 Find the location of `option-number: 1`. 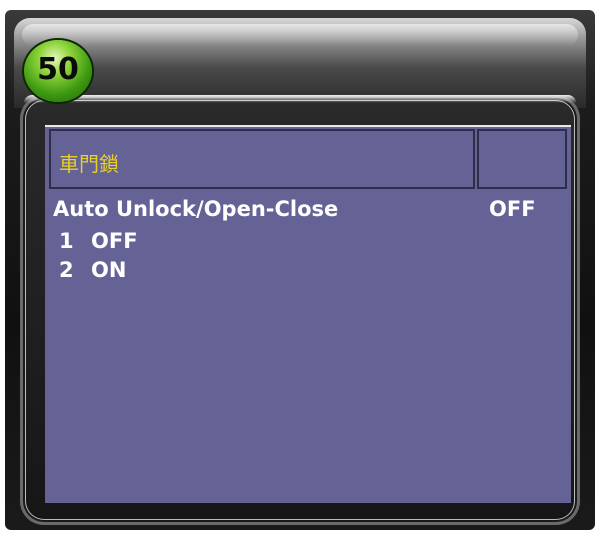

option-number: 1 is located at coordinates (66, 241).